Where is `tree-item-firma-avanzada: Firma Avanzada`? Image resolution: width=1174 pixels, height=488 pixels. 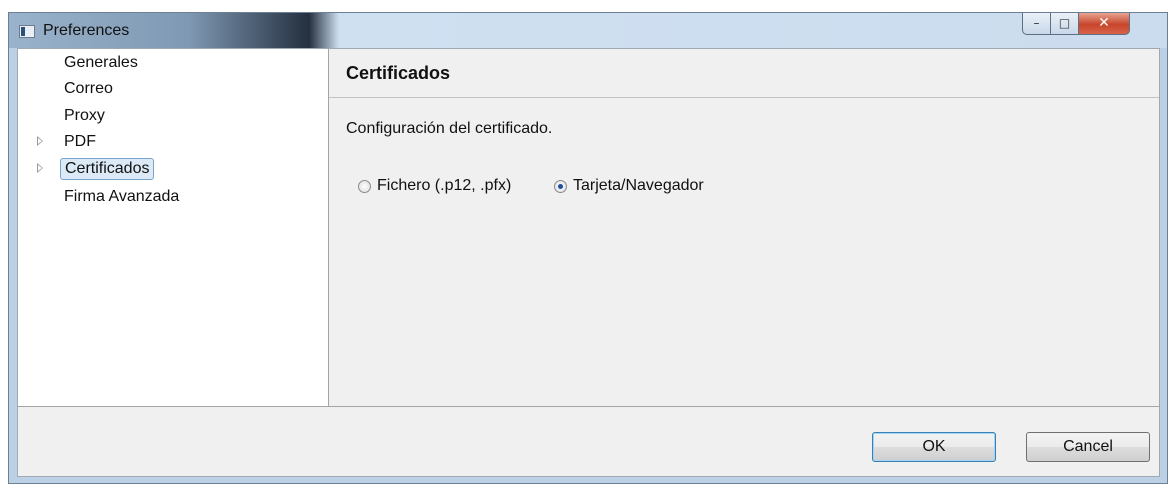 tree-item-firma-avanzada: Firma Avanzada is located at coordinates (168, 198).